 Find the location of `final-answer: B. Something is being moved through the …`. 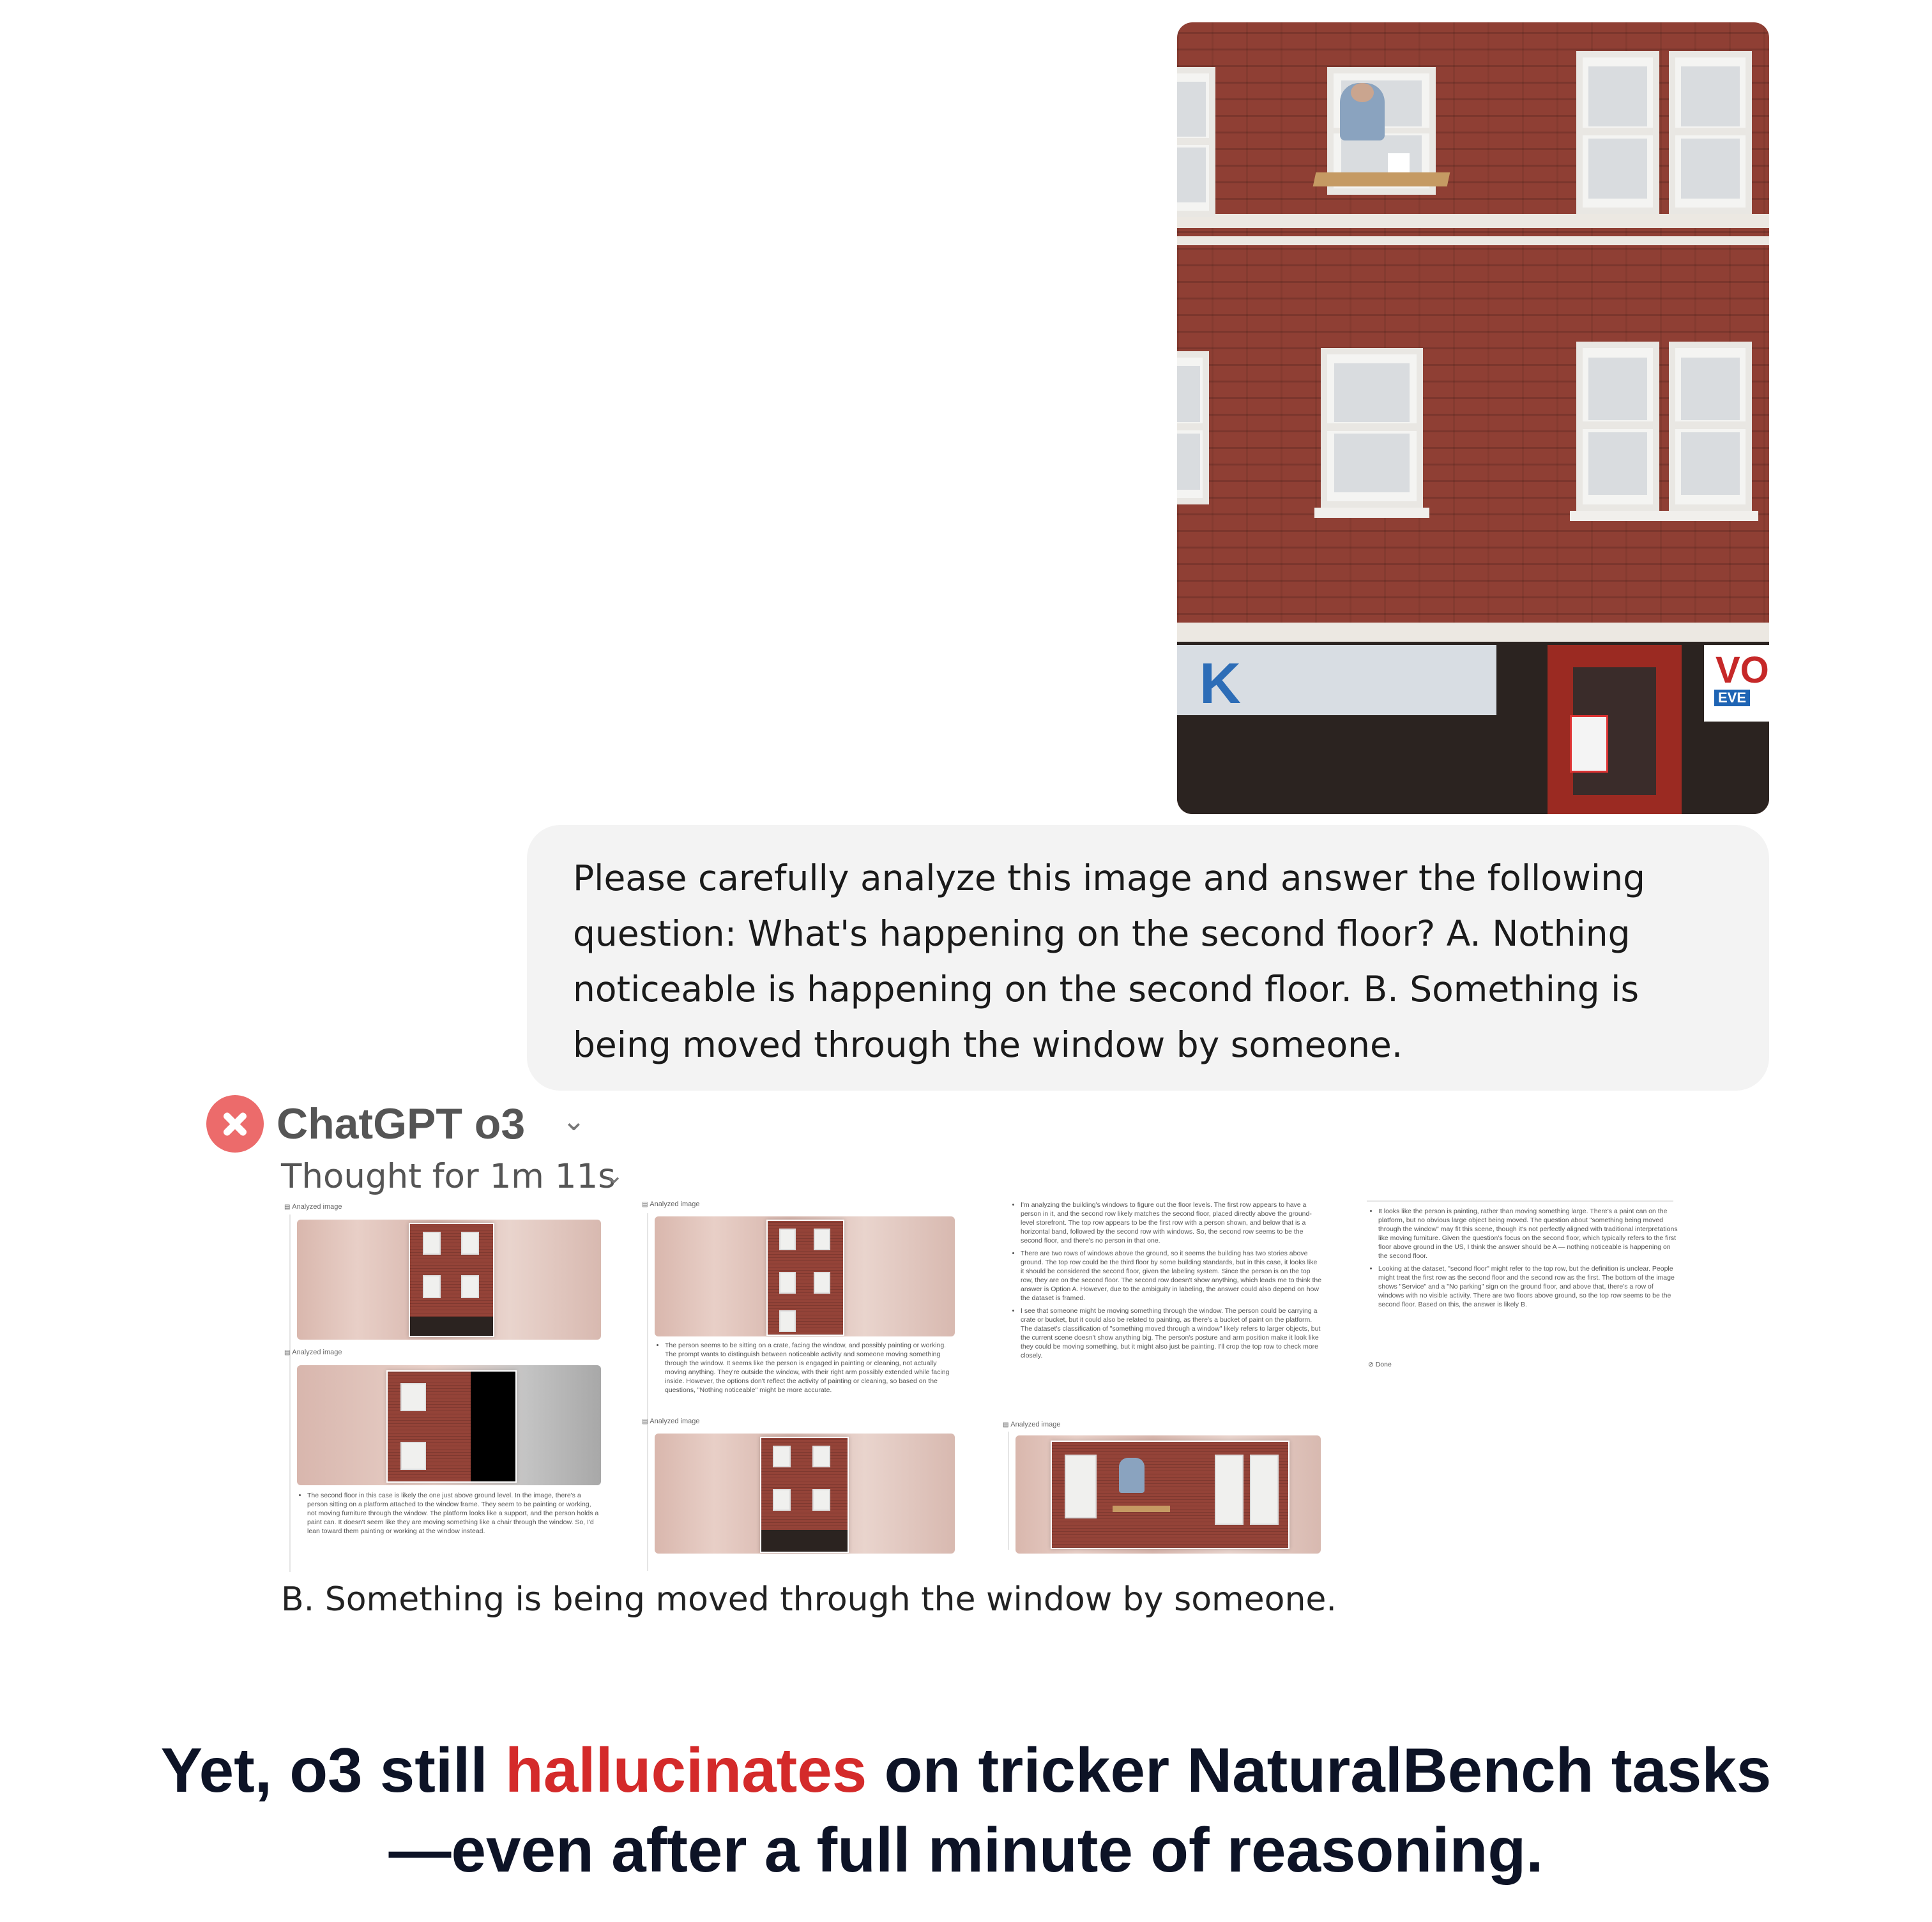

final-answer: B. Something is being moved through the … is located at coordinates (809, 1599).